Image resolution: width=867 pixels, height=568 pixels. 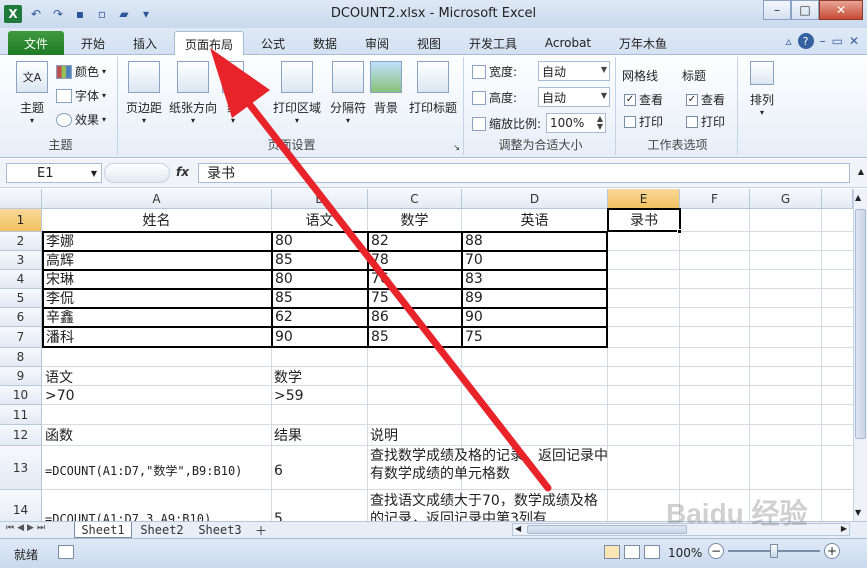 What do you see at coordinates (786, 199) in the screenshot?
I see `col-header-g: G` at bounding box center [786, 199].